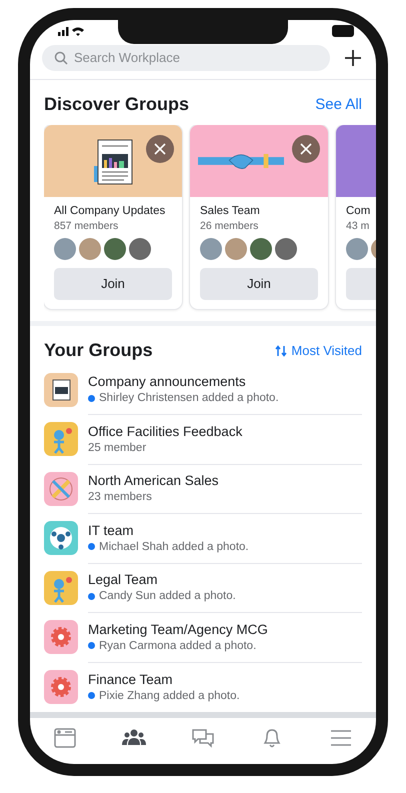  What do you see at coordinates (64, 737) in the screenshot?
I see `feed-tab` at bounding box center [64, 737].